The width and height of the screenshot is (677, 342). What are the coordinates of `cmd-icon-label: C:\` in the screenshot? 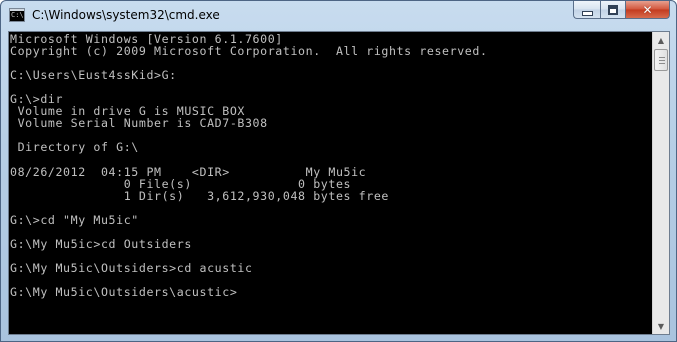 It's located at (17, 15).